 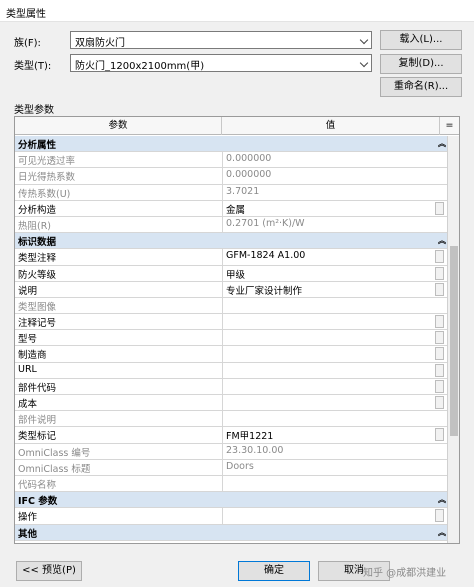 I want to click on title-bar: 类型属性, so click(x=237, y=11).